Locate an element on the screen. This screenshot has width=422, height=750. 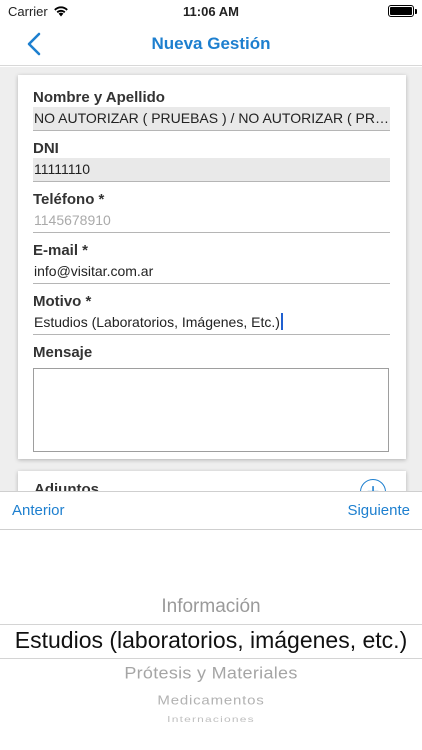
picker-option: Internaciones is located at coordinates (211, 719).